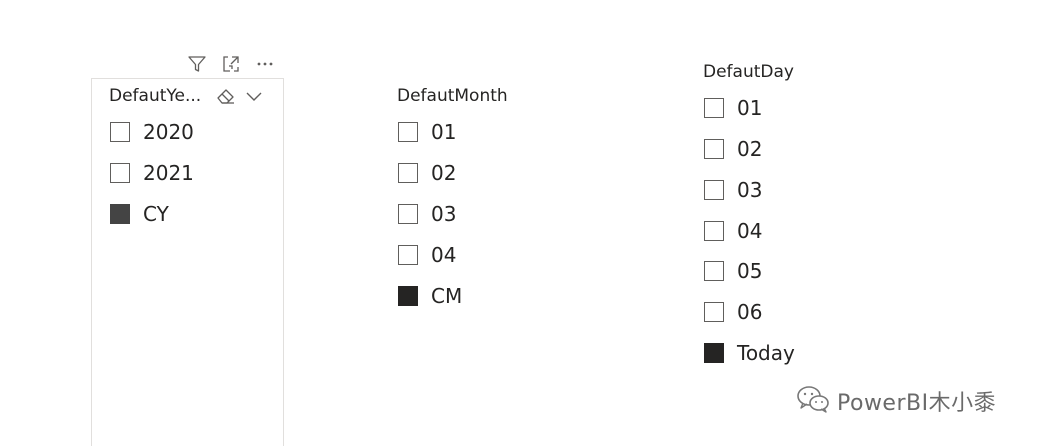 Image resolution: width=1058 pixels, height=446 pixels. Describe the element at coordinates (430, 296) in the screenshot. I see `slicer-item-cm: CM` at that location.